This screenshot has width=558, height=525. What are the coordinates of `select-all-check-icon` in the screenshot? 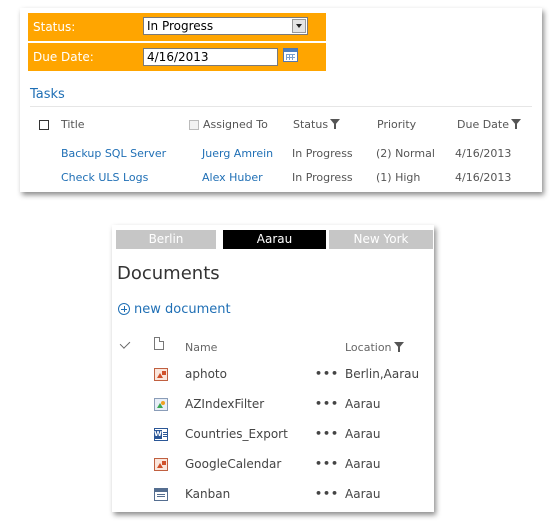 It's located at (125, 343).